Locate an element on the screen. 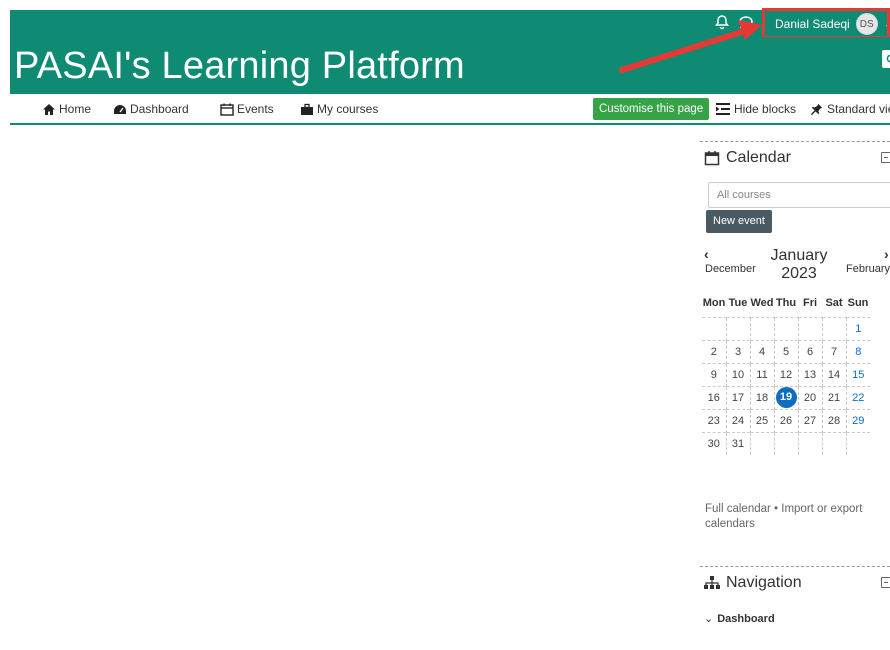 This screenshot has width=890, height=650. top-bar: Danial Sadeqi DS ⌄ is located at coordinates (450, 23).